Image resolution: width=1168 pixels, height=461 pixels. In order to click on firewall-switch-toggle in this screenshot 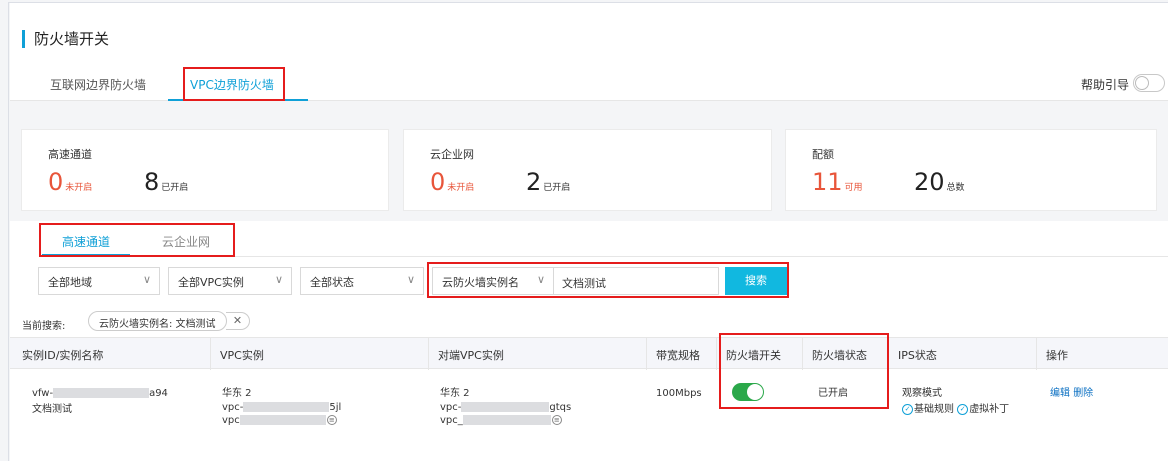, I will do `click(748, 392)`.